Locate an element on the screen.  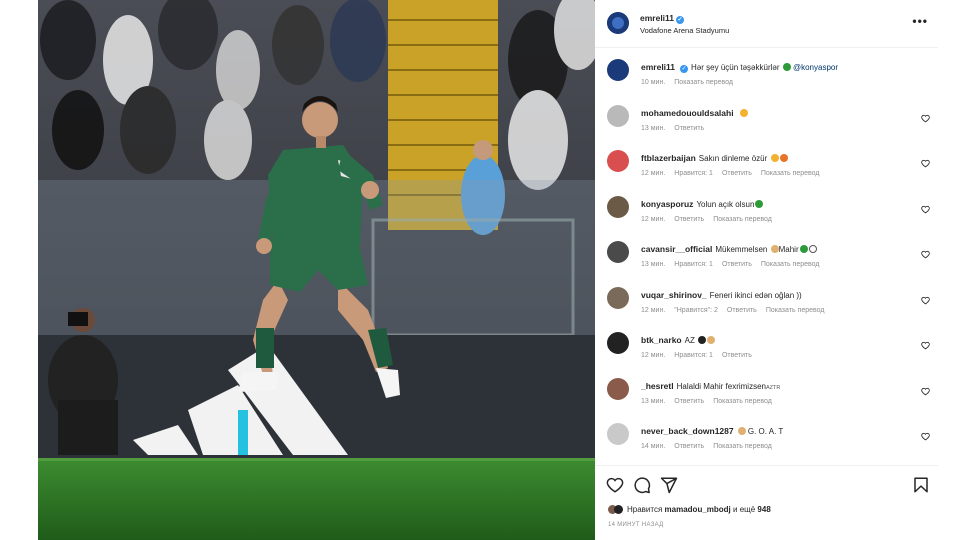
comment-username: btk_narko is located at coordinates (661, 340).